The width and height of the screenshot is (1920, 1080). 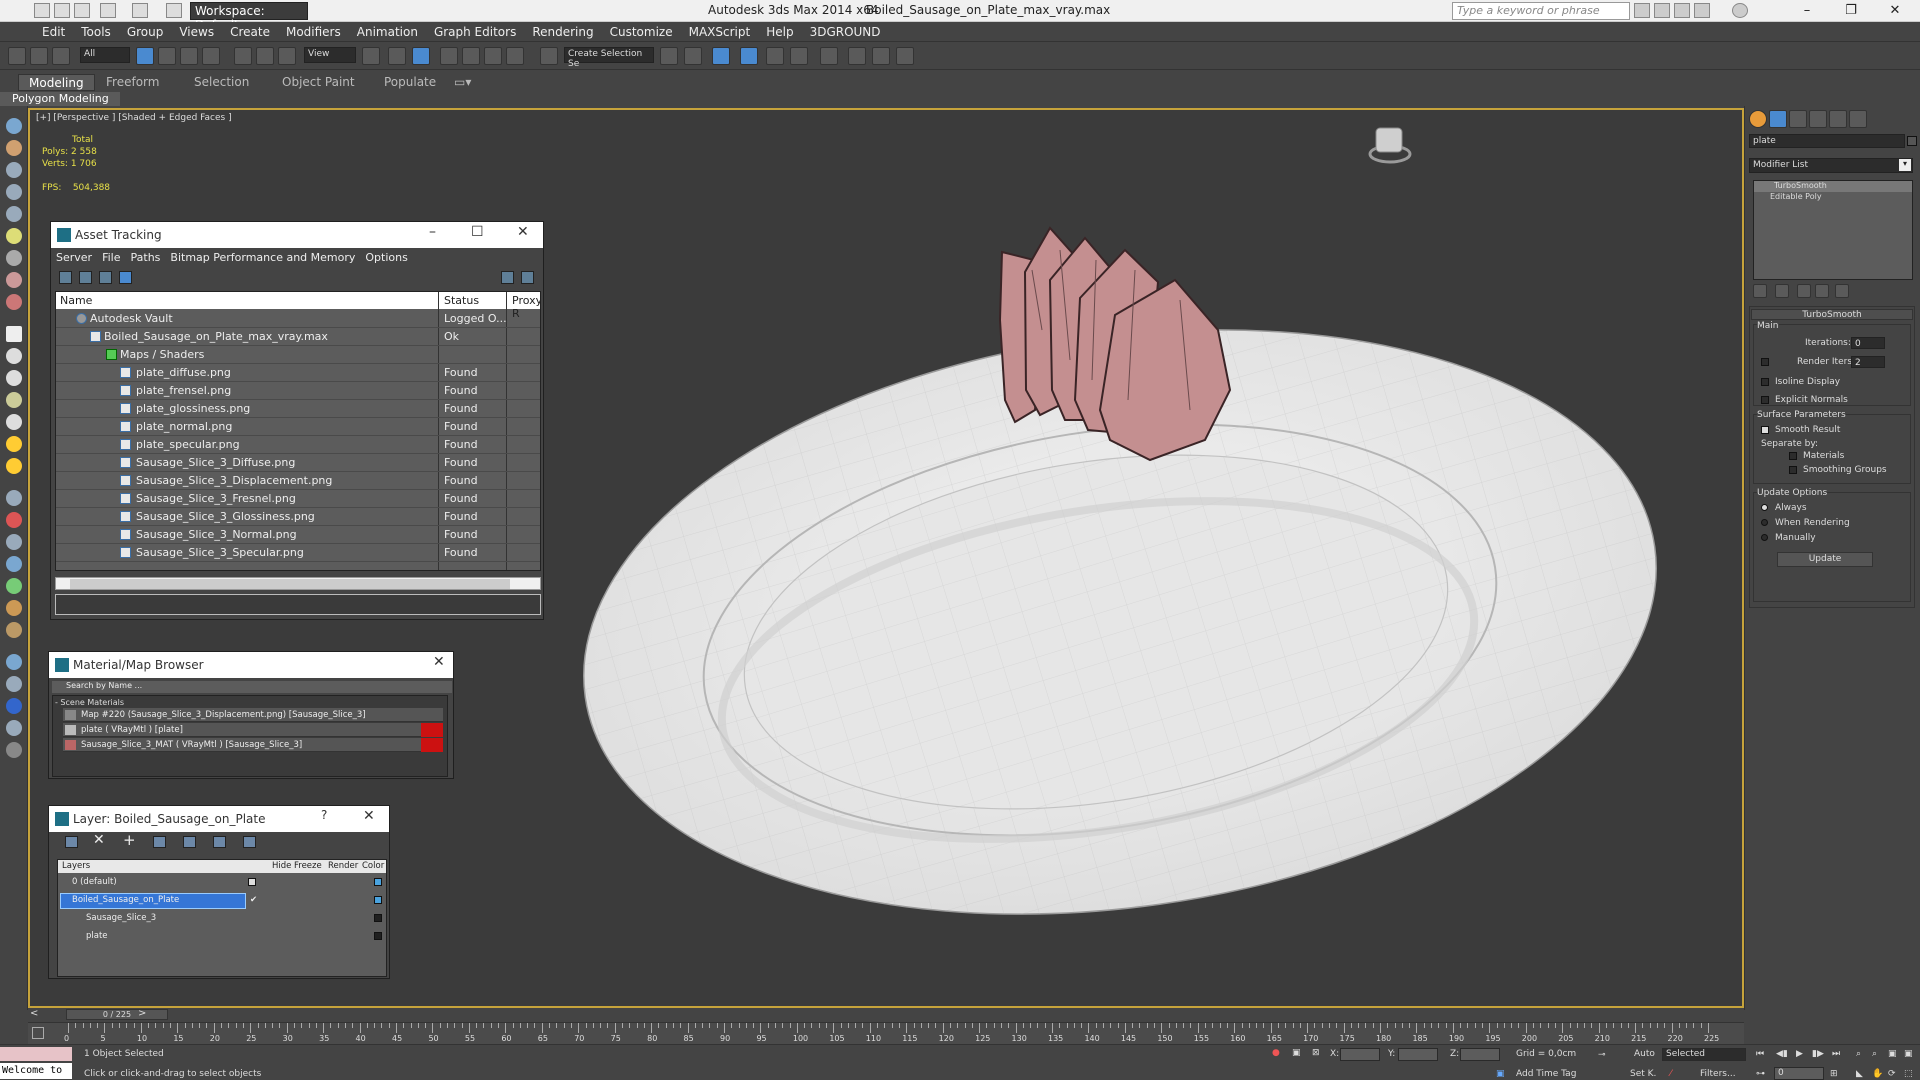 What do you see at coordinates (1662, 10) in the screenshot?
I see `tools-icon` at bounding box center [1662, 10].